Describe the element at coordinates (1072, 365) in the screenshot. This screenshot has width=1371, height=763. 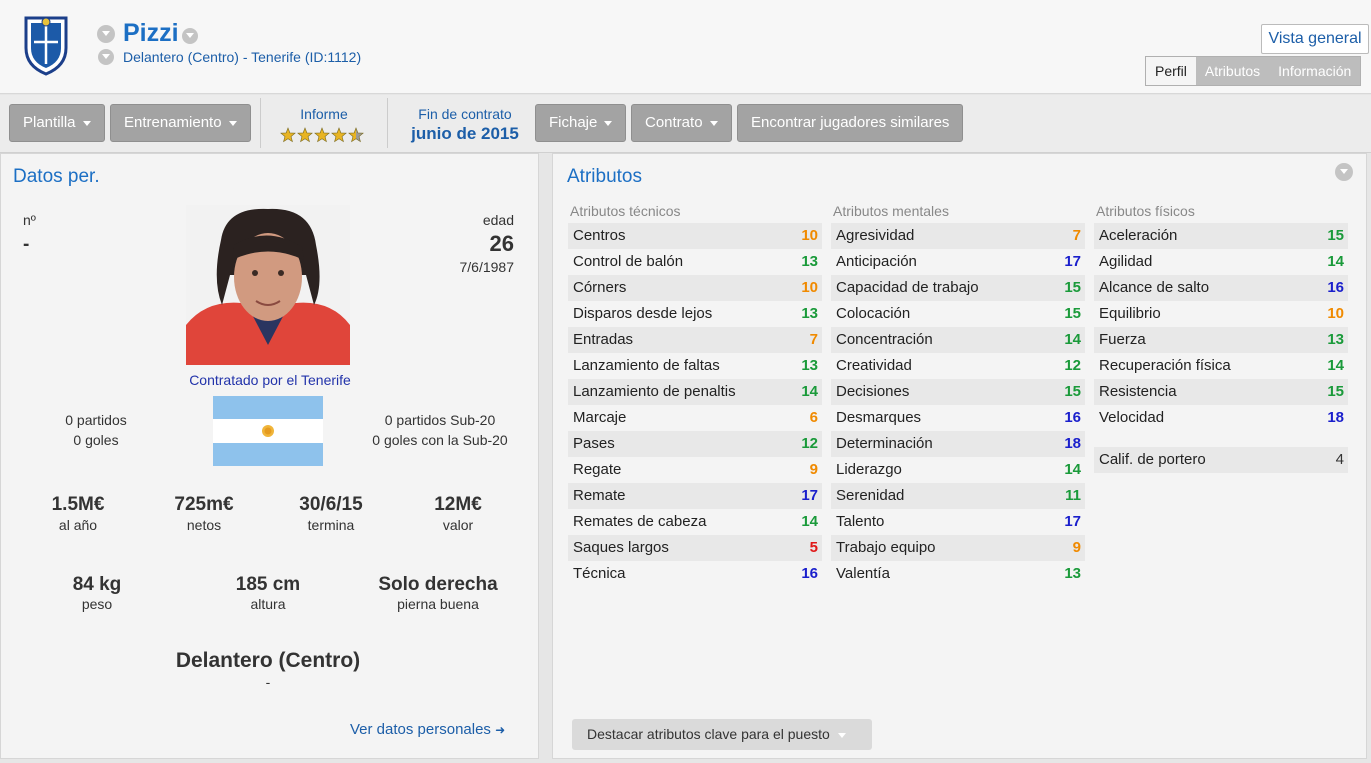
I see `attr-value: 12` at that location.